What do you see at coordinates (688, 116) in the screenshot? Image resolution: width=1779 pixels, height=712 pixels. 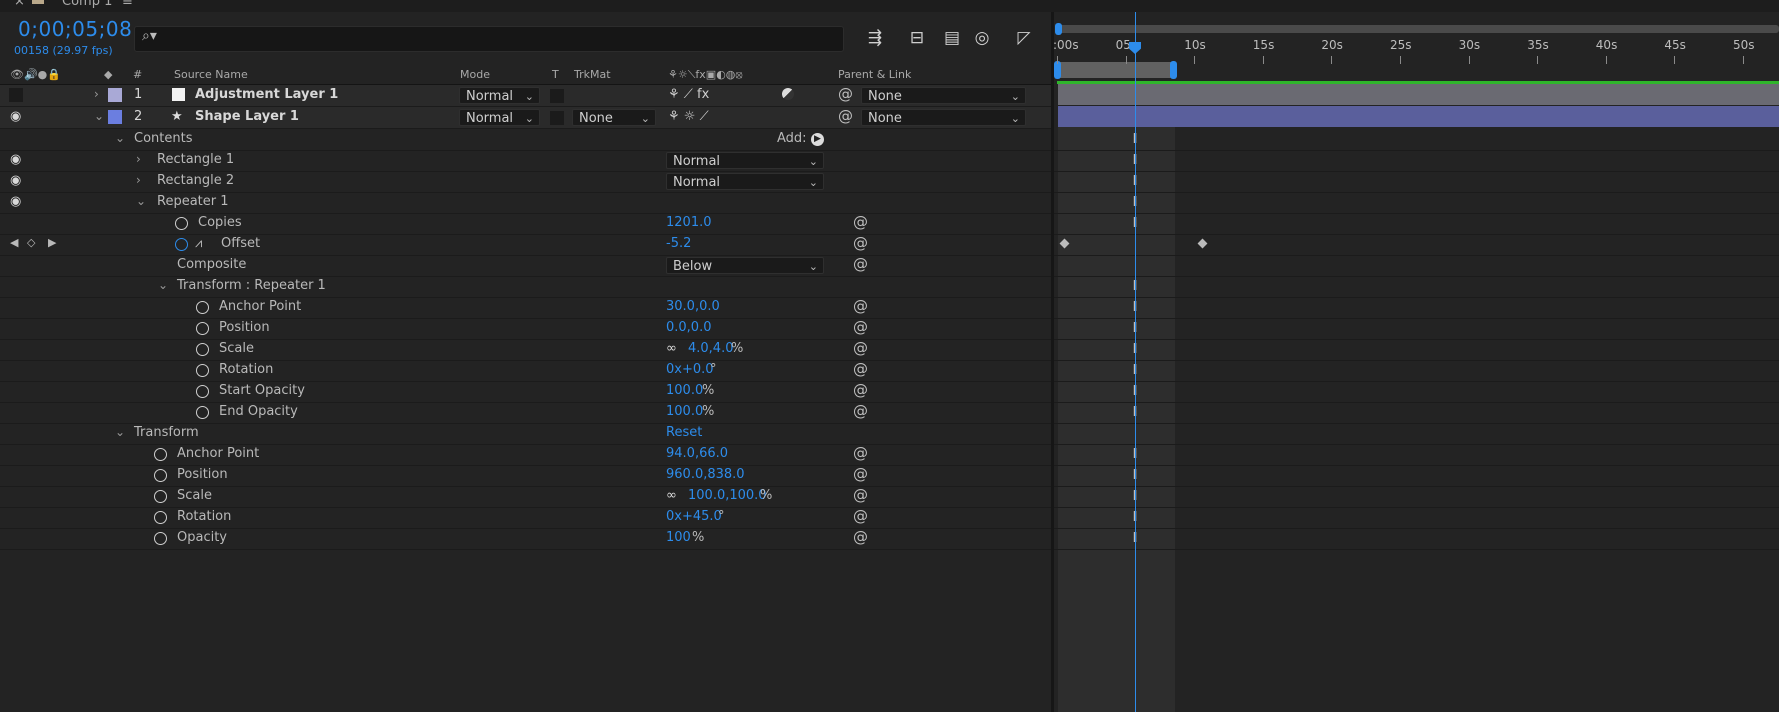 I see `layer-switches: ⚘ ☼ ⟋` at bounding box center [688, 116].